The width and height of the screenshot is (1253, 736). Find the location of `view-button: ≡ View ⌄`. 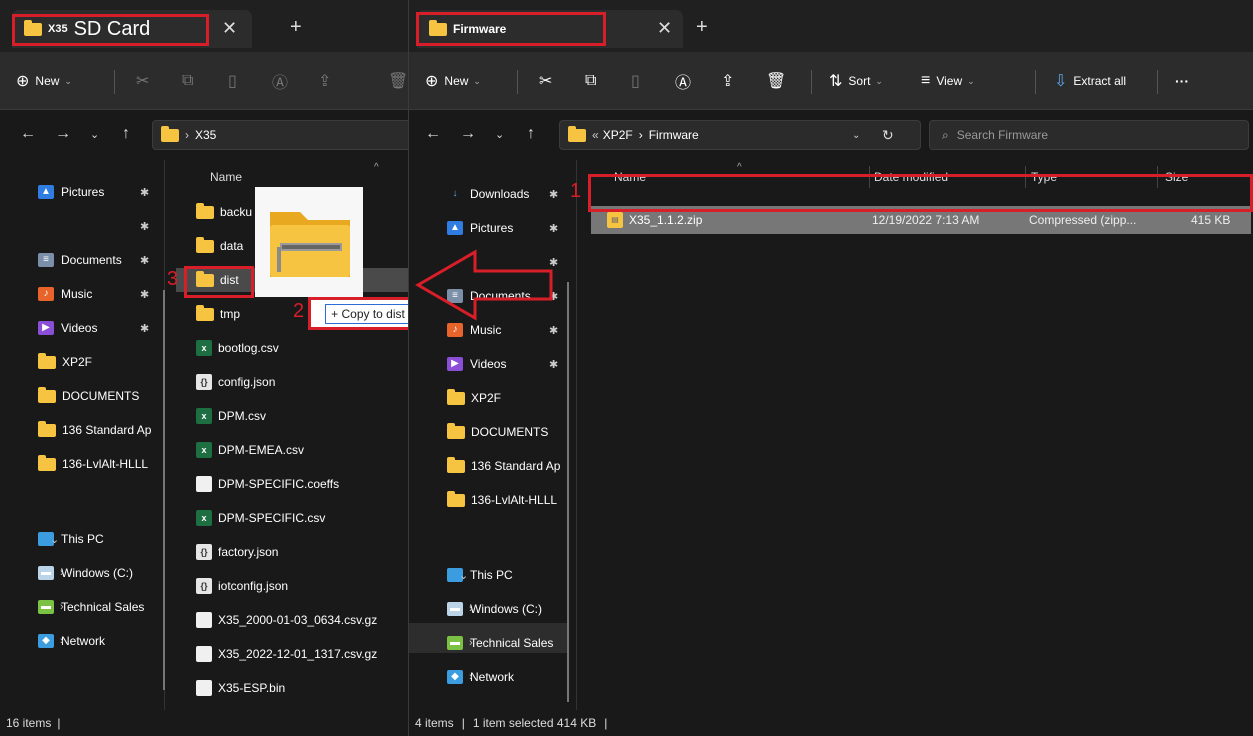

view-button: ≡ View ⌄ is located at coordinates (948, 81).